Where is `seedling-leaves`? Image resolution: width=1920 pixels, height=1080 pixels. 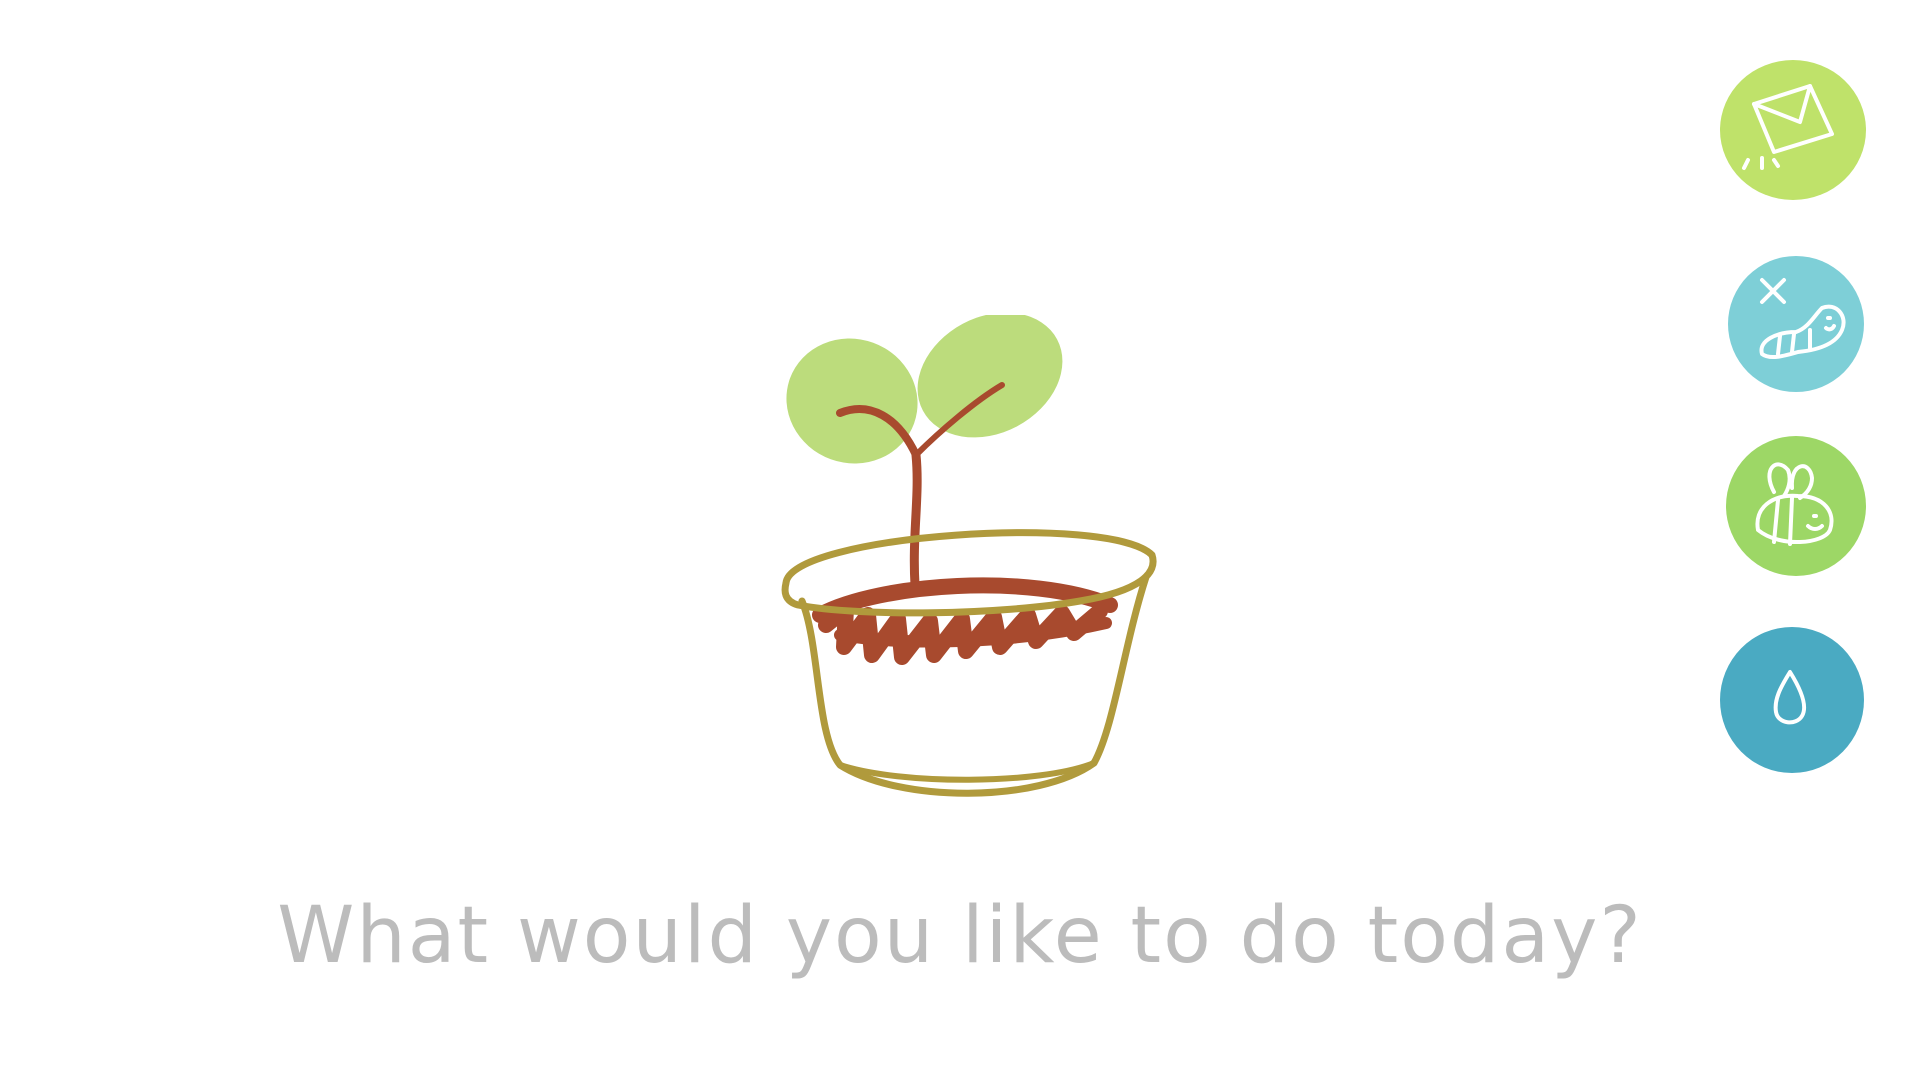
seedling-leaves is located at coordinates (924, 389).